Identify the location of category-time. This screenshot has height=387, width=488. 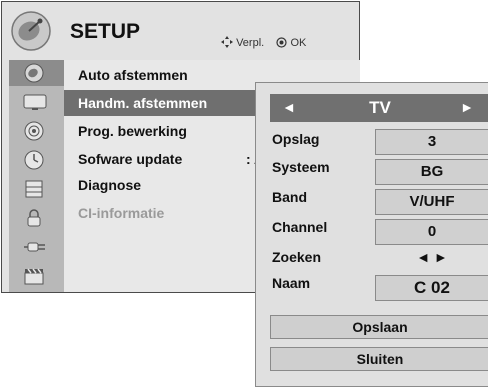
(36, 160).